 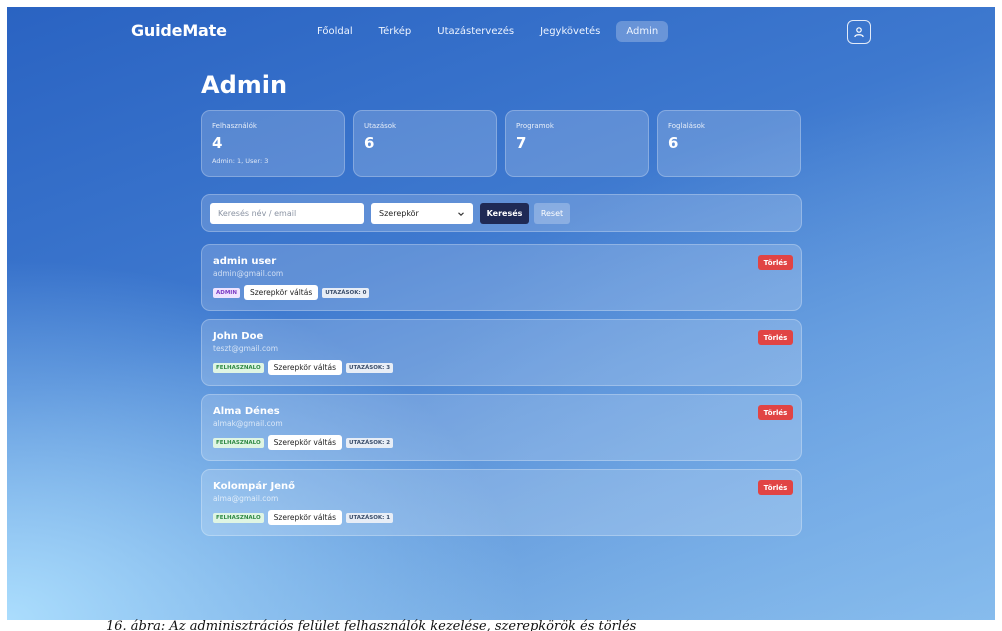 I want to click on user-icon, so click(x=859, y=32).